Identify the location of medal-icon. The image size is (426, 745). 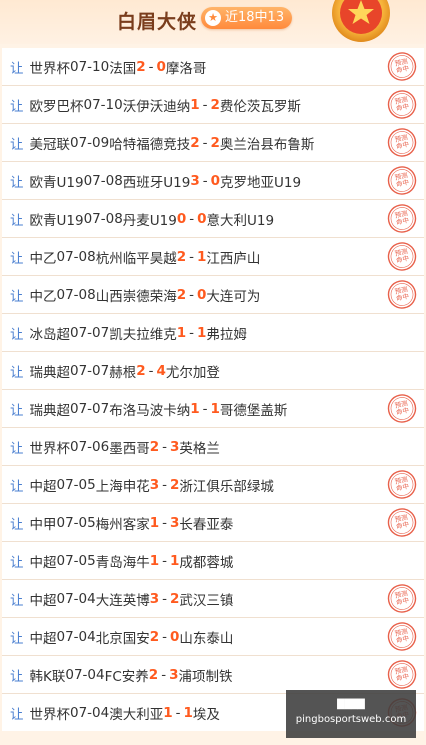
(361, 21).